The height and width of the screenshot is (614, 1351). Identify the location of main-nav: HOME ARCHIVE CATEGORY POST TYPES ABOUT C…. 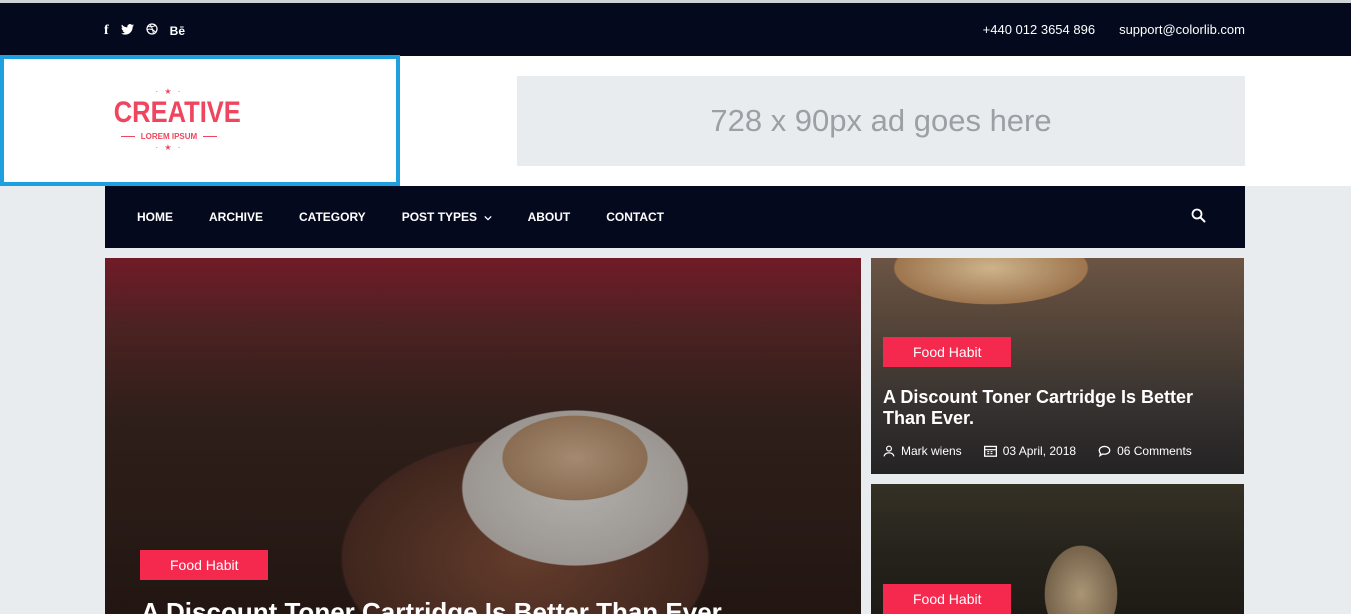
(675, 217).